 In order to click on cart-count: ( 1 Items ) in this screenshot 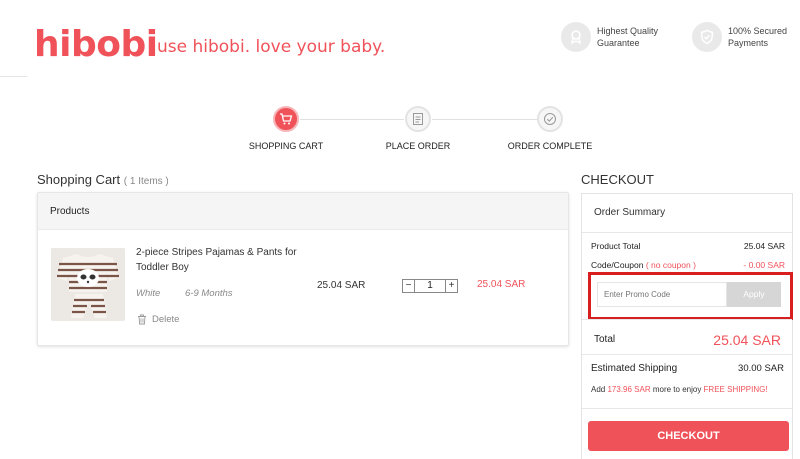, I will do `click(146, 181)`.